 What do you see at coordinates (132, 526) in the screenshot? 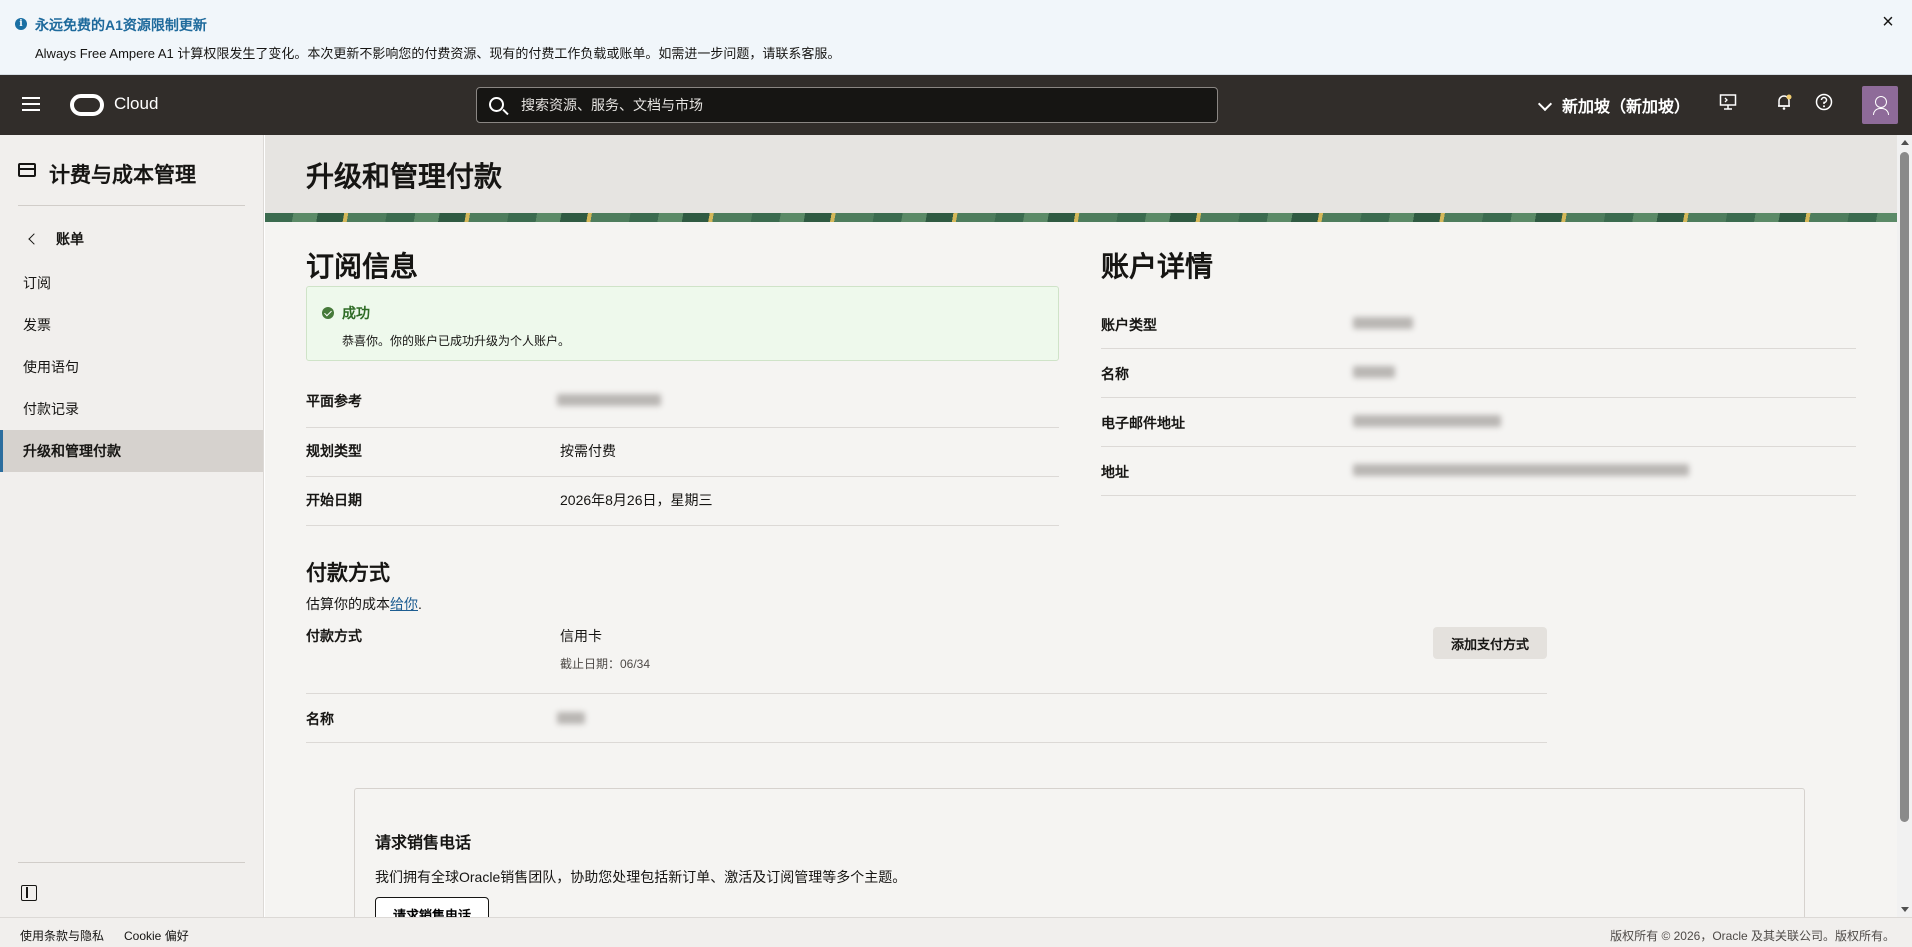
I see `sidebar: 计费与成本管理 账单 订阅 发票 使用语句 付款记录 升级和管理付款` at bounding box center [132, 526].